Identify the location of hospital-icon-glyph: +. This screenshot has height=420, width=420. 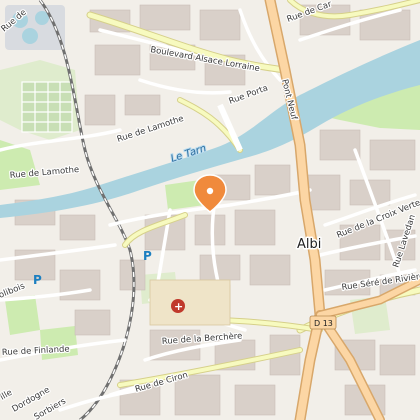
(178, 306).